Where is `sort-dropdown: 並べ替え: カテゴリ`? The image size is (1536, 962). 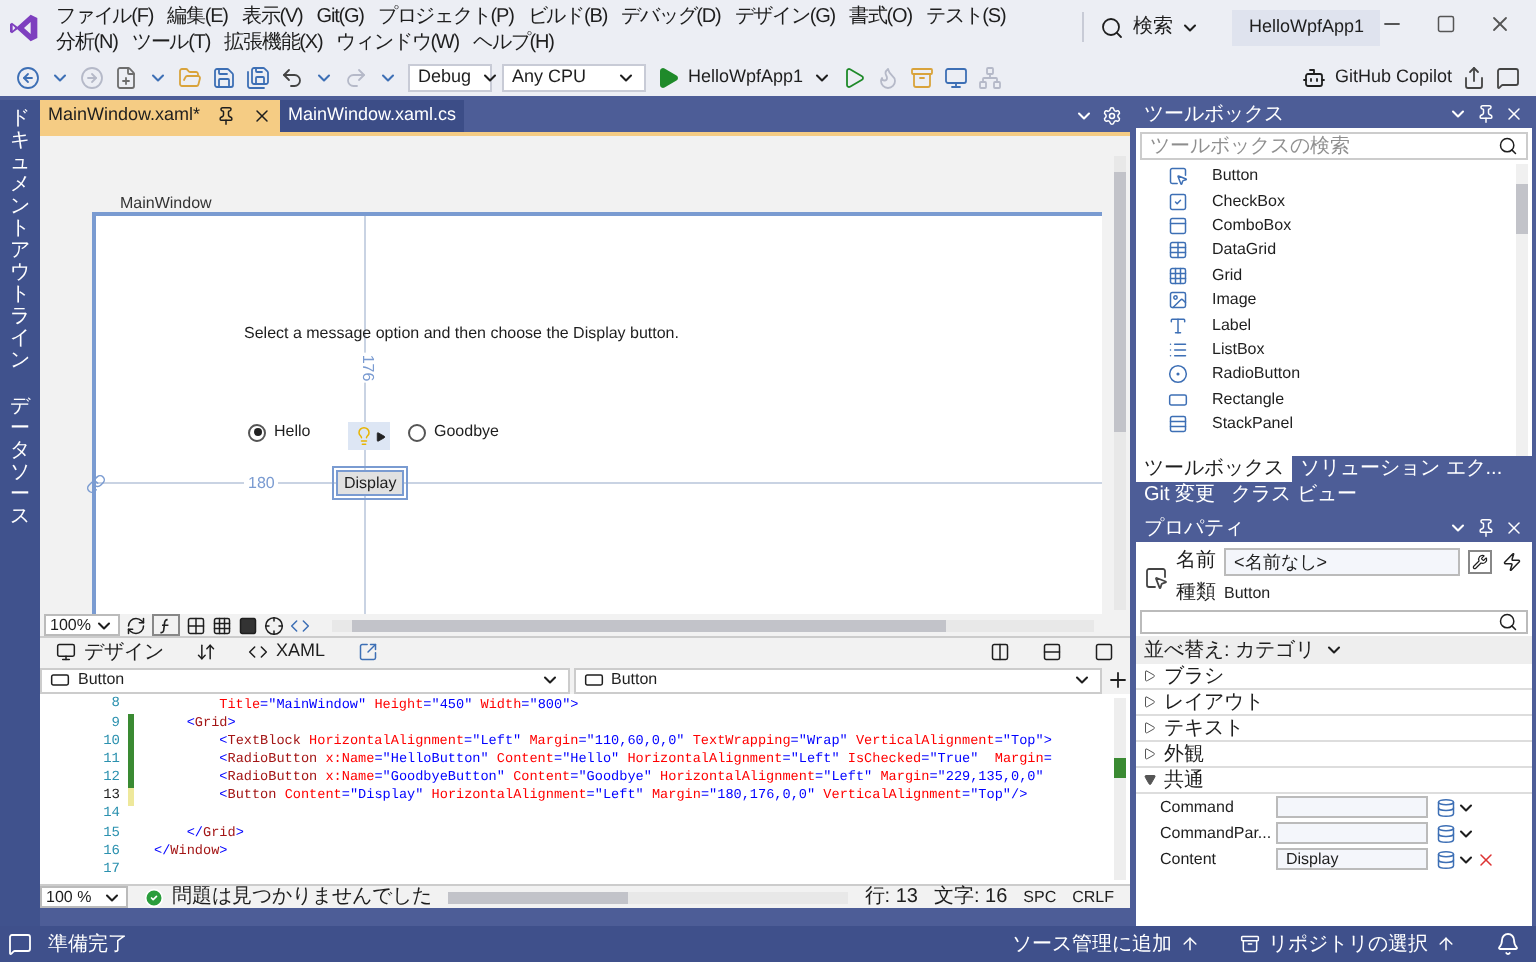 sort-dropdown: 並べ替え: カテゴリ is located at coordinates (1334, 650).